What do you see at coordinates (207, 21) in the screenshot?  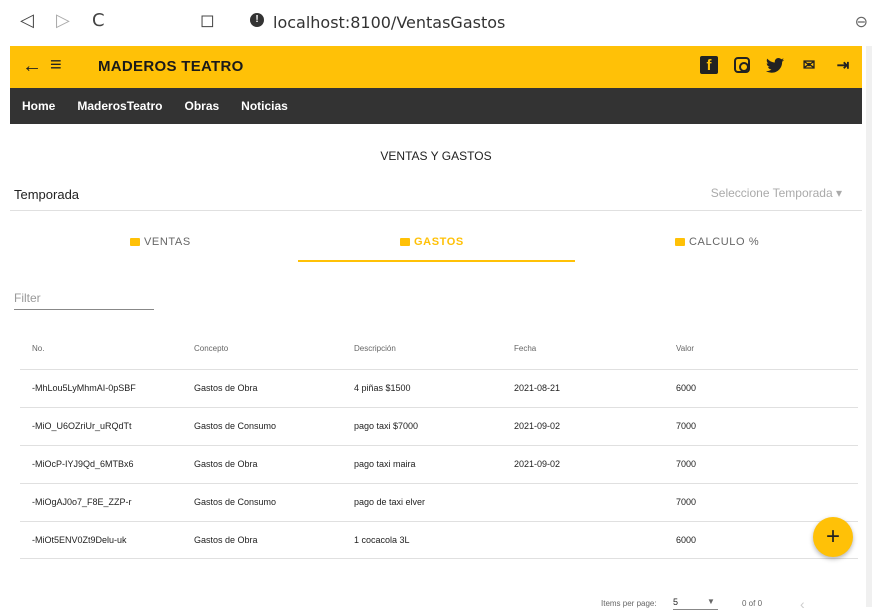 I see `bookmark-icon: ◻` at bounding box center [207, 21].